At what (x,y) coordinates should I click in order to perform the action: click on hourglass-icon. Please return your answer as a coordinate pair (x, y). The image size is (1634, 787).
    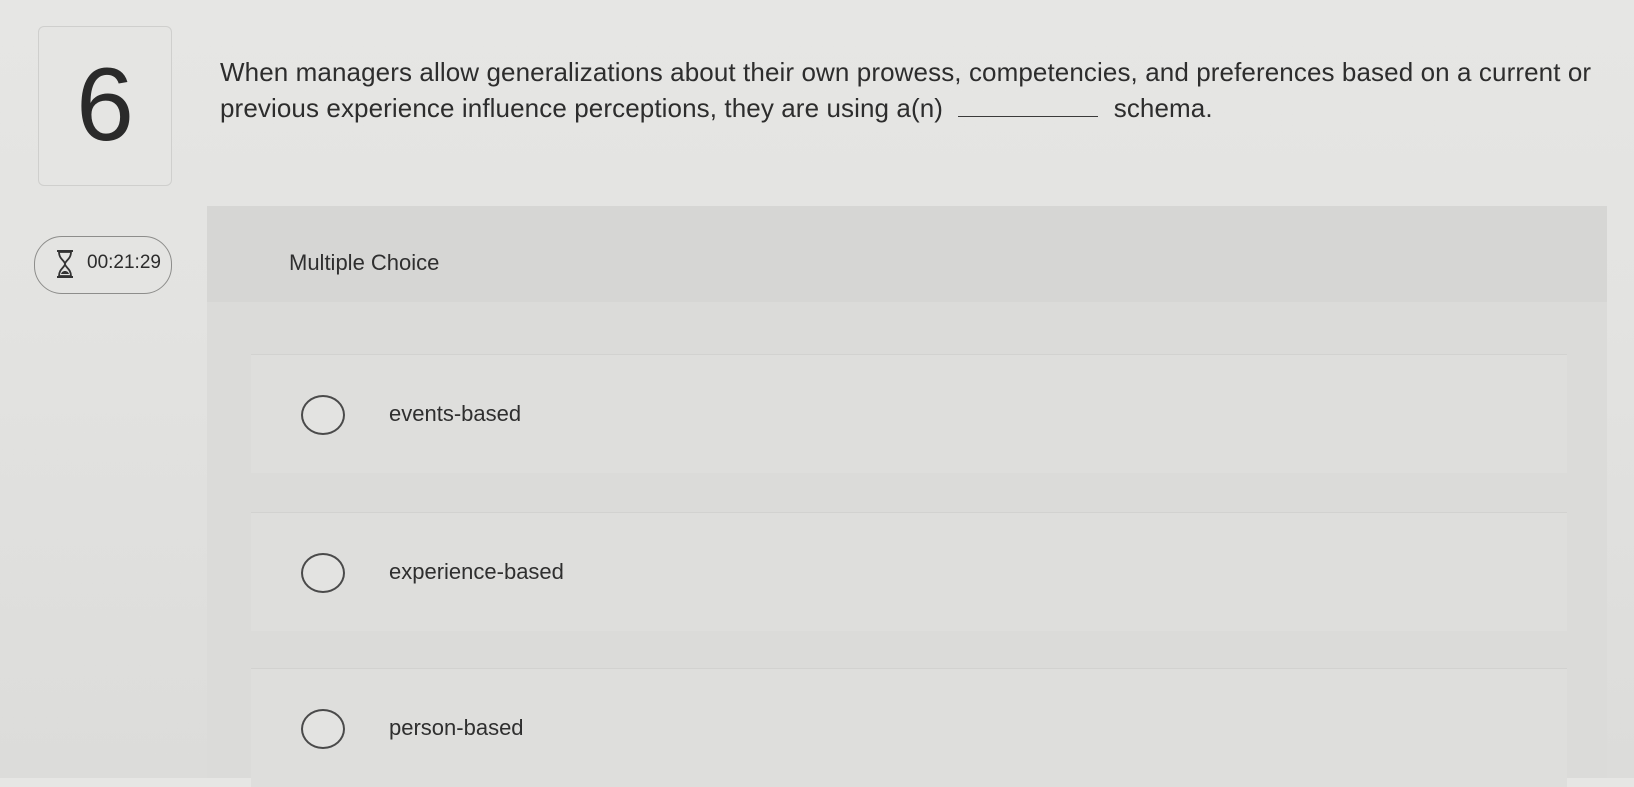
    Looking at the image, I should click on (65, 264).